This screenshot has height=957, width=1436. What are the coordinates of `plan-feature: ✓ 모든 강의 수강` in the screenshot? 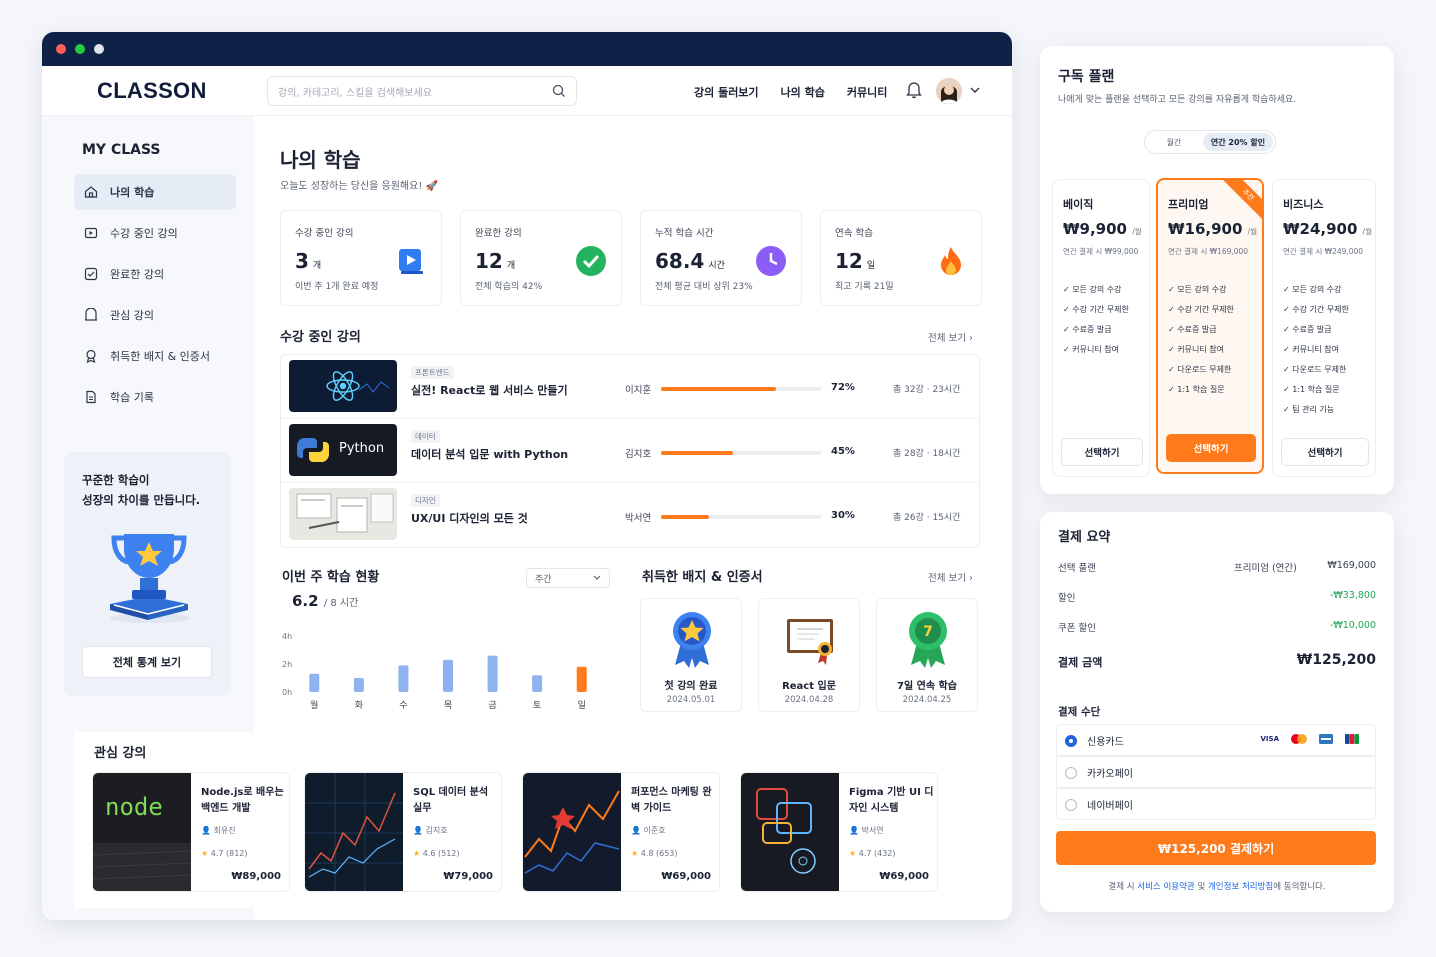 It's located at (1197, 289).